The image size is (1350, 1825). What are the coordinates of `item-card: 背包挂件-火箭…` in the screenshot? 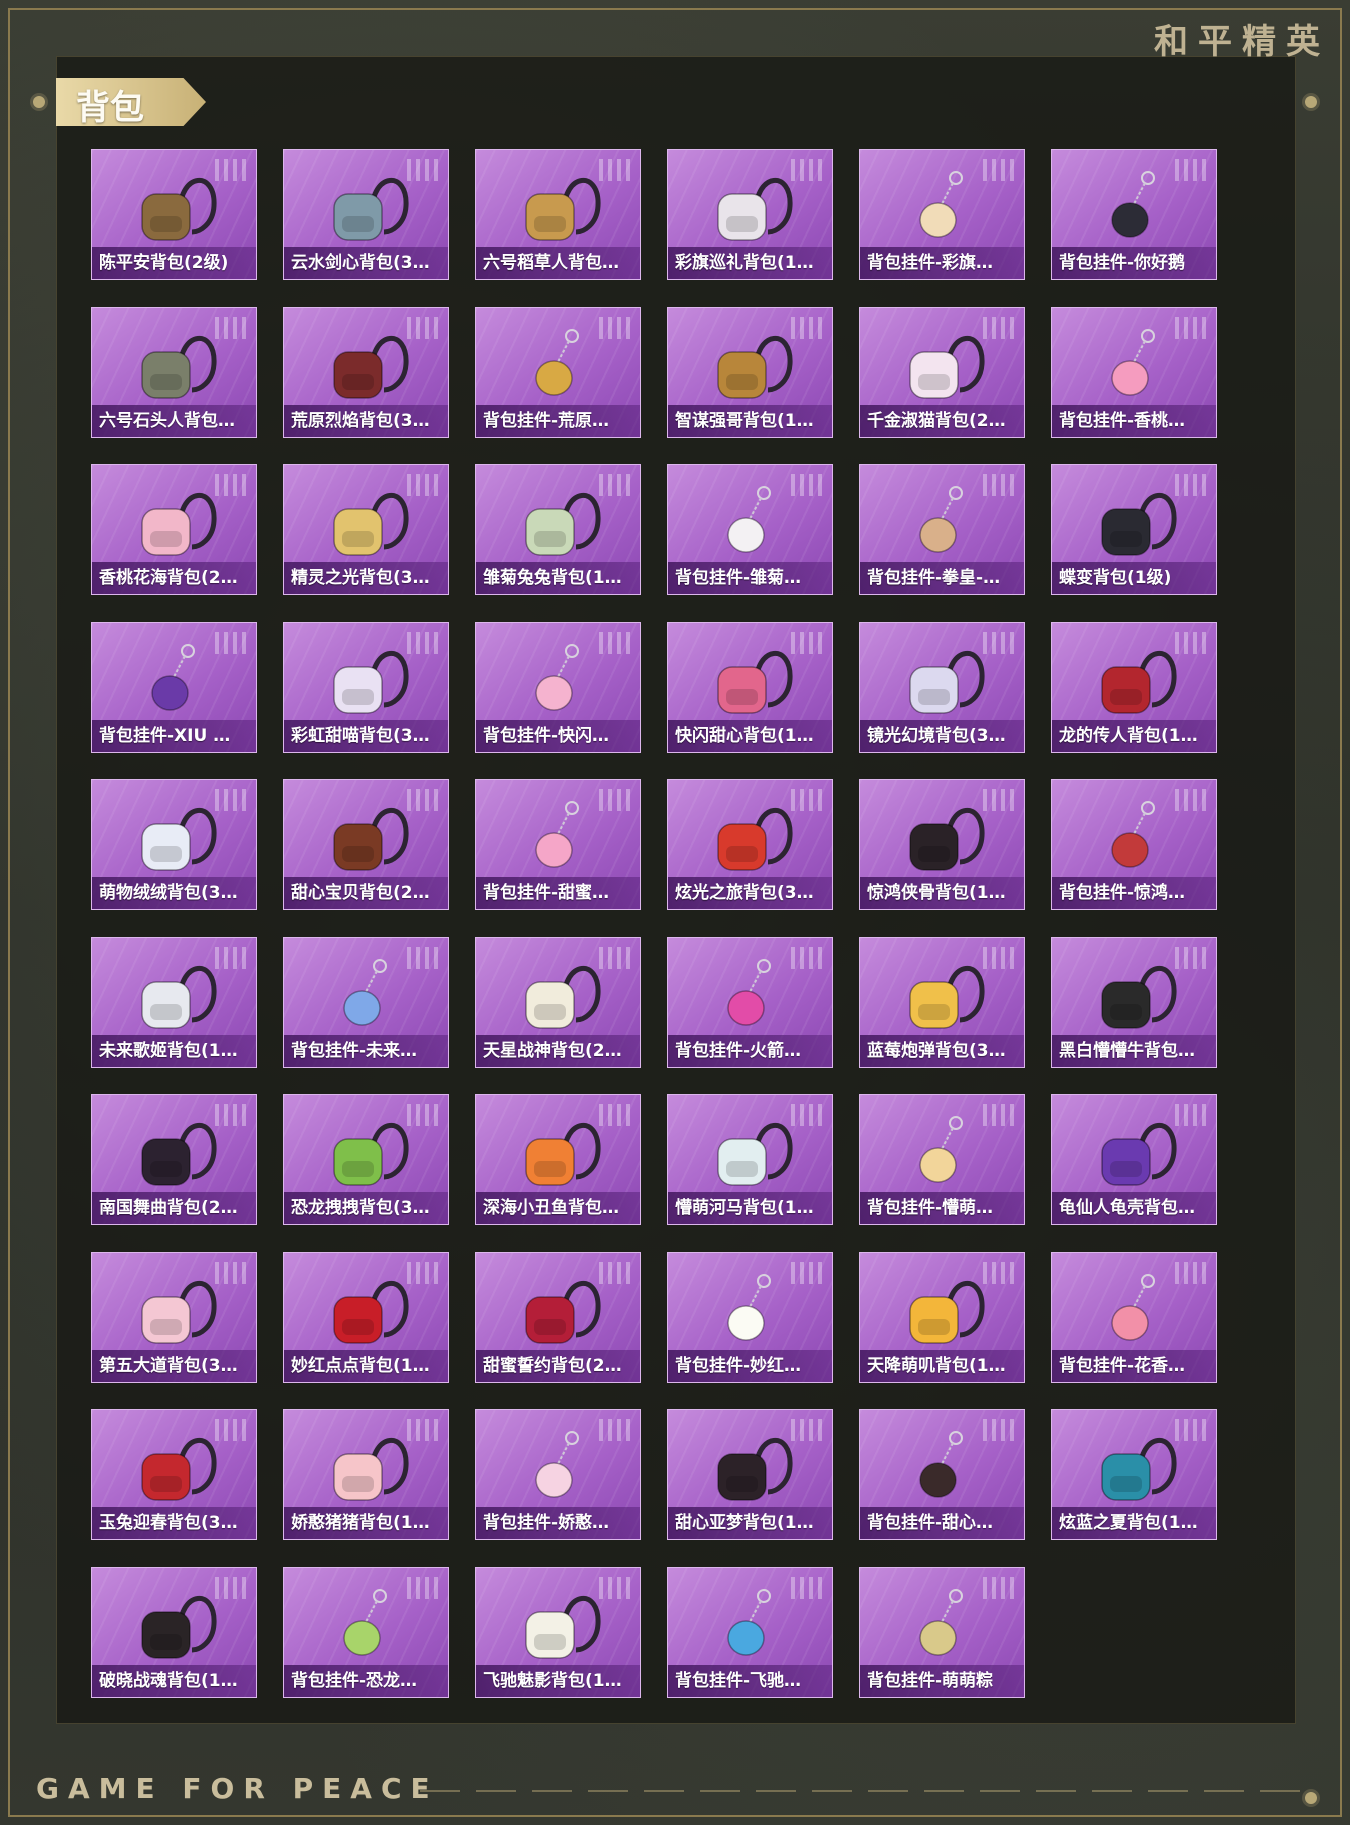 It's located at (750, 1002).